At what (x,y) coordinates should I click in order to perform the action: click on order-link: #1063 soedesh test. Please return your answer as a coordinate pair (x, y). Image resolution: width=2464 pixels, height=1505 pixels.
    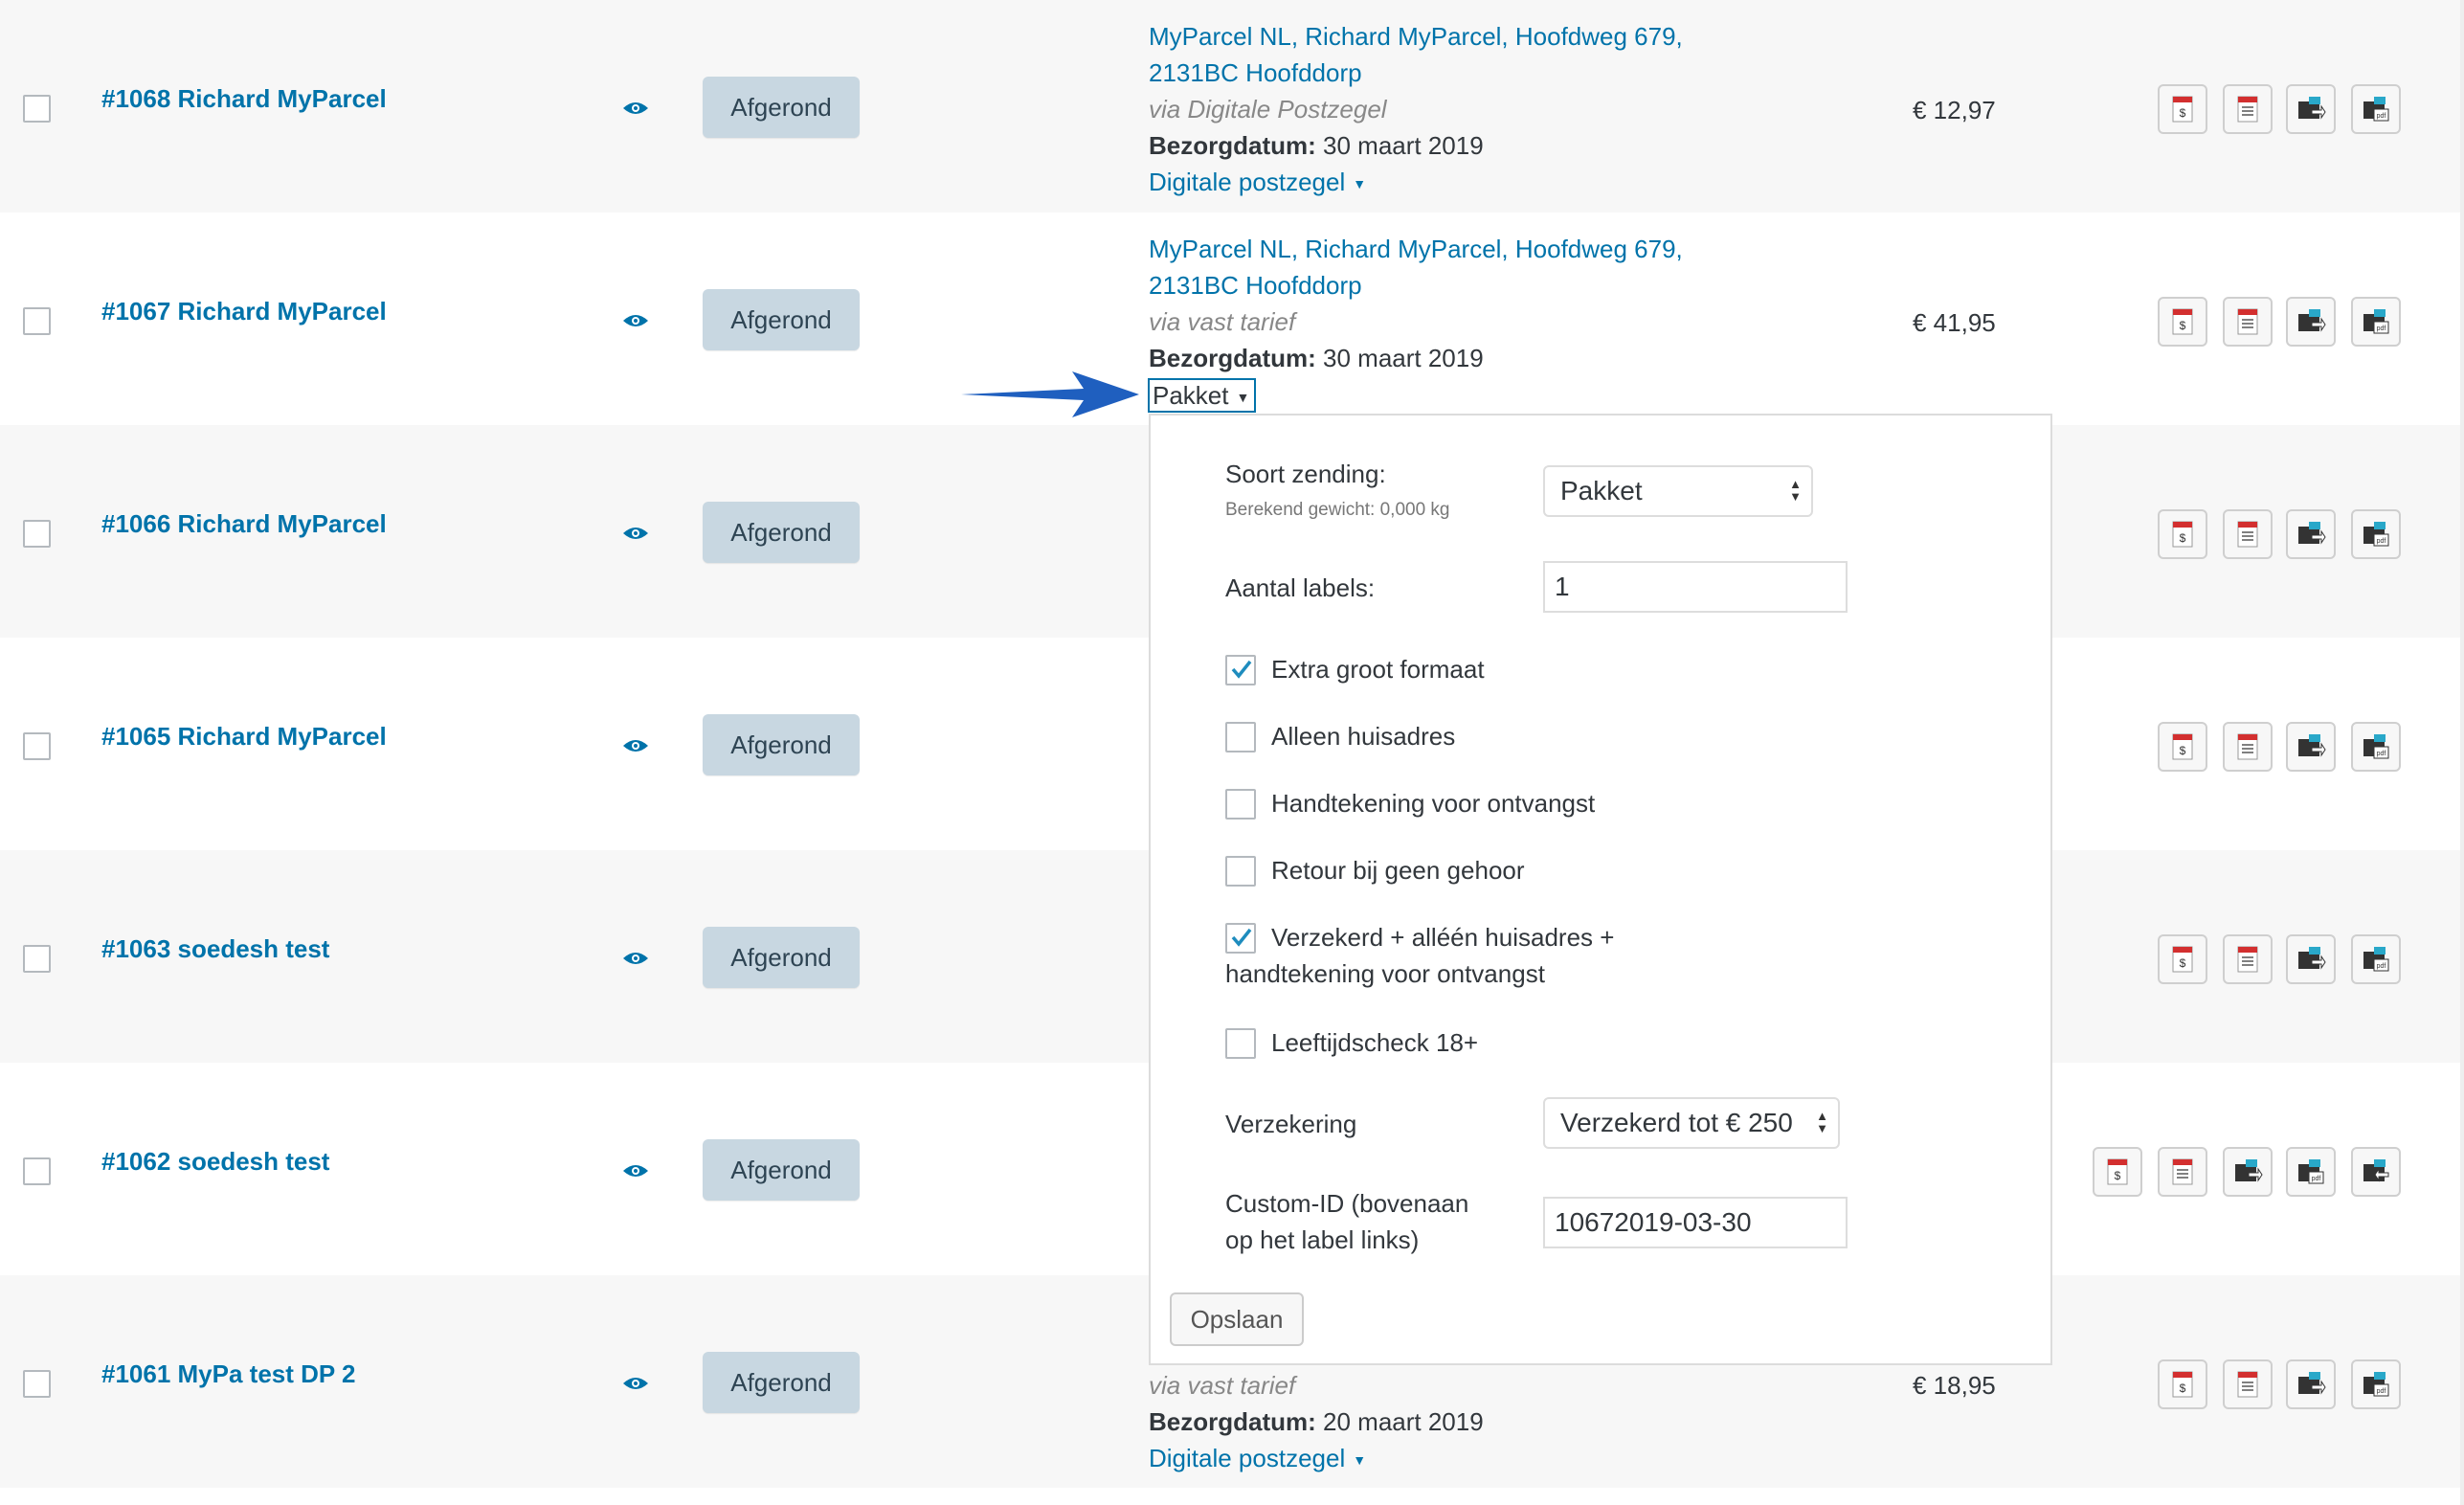
    Looking at the image, I should click on (215, 949).